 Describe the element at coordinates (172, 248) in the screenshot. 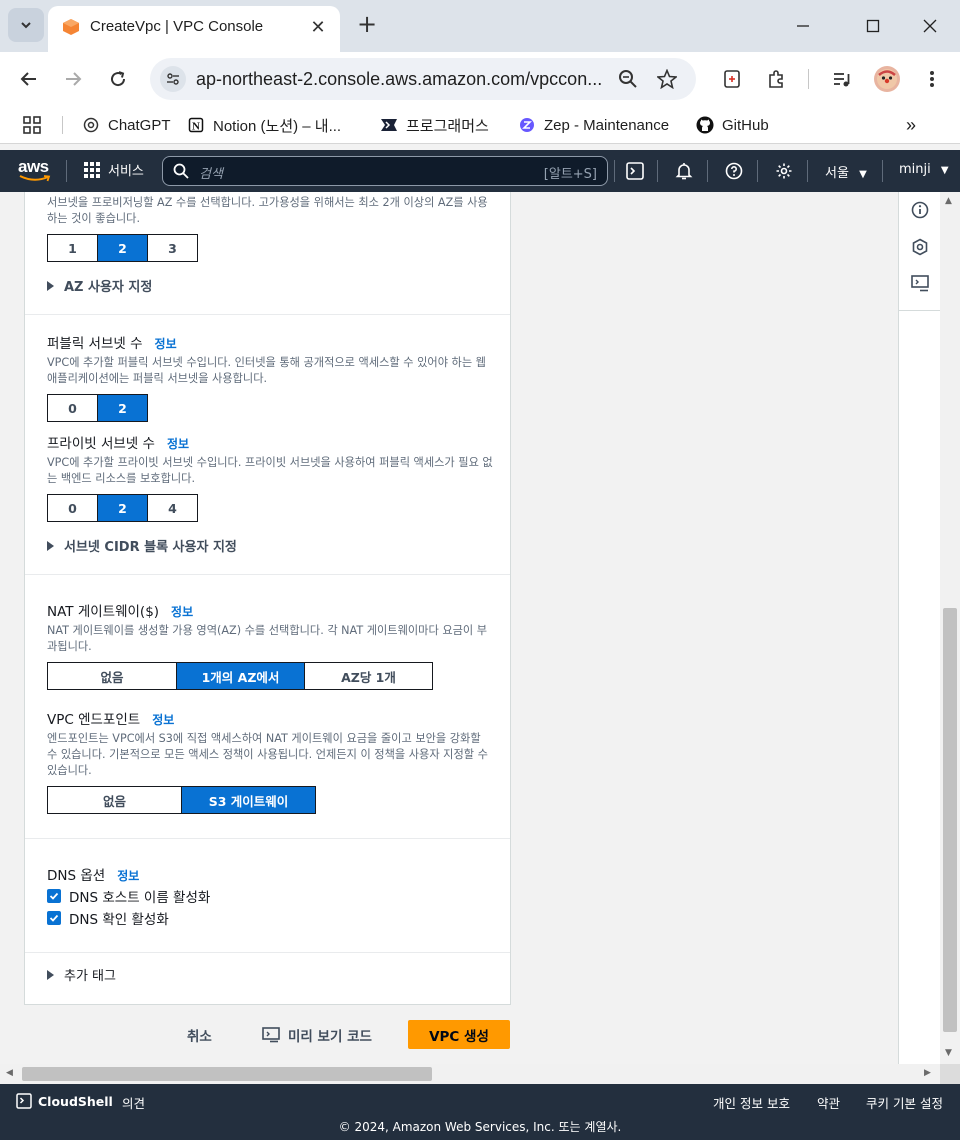

I see `az-option-3: 3` at that location.